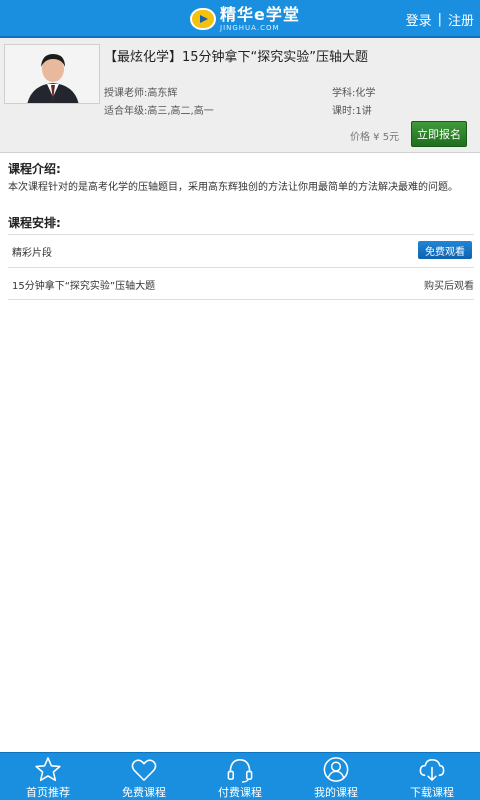 This screenshot has height=800, width=480. I want to click on nav-label: 我的课程, so click(336, 792).